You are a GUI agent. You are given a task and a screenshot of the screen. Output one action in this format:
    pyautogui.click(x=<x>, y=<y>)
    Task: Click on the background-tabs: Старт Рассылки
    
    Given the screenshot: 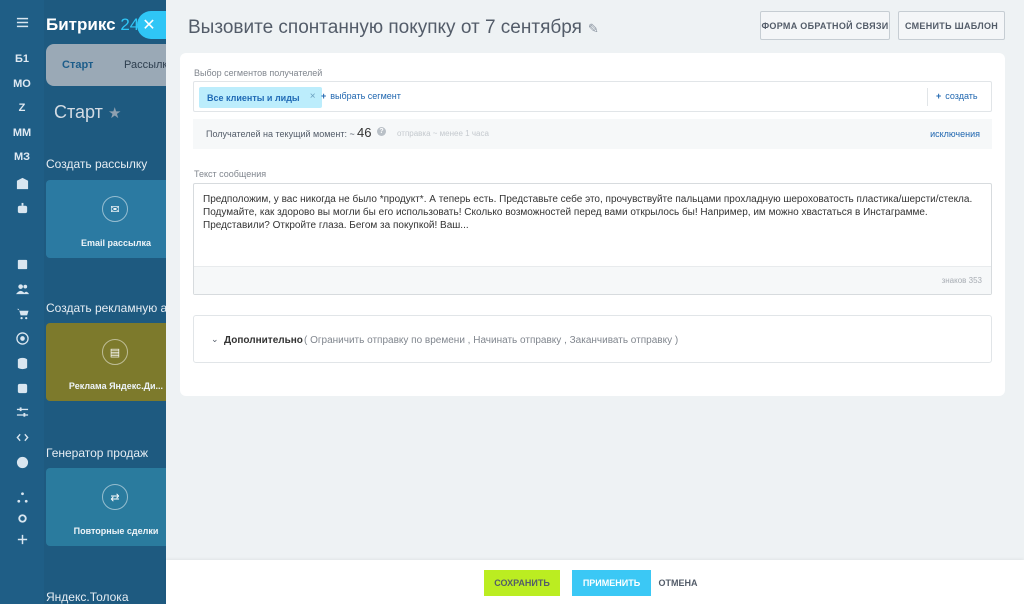 What is the action you would take?
    pyautogui.click(x=107, y=65)
    